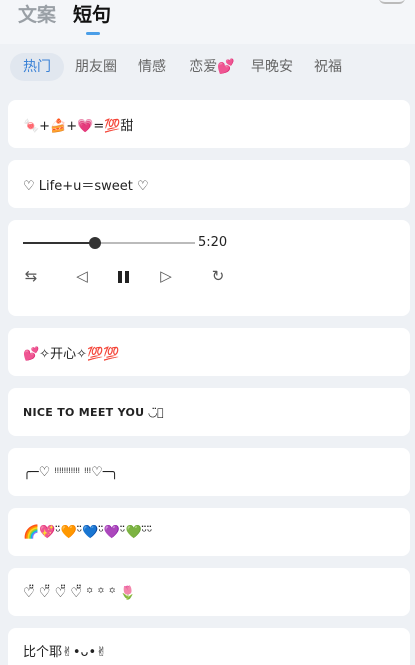  Describe the element at coordinates (78, 126) in the screenshot. I see `quote-text: 🍬+🍰+💗=💯甜` at that location.